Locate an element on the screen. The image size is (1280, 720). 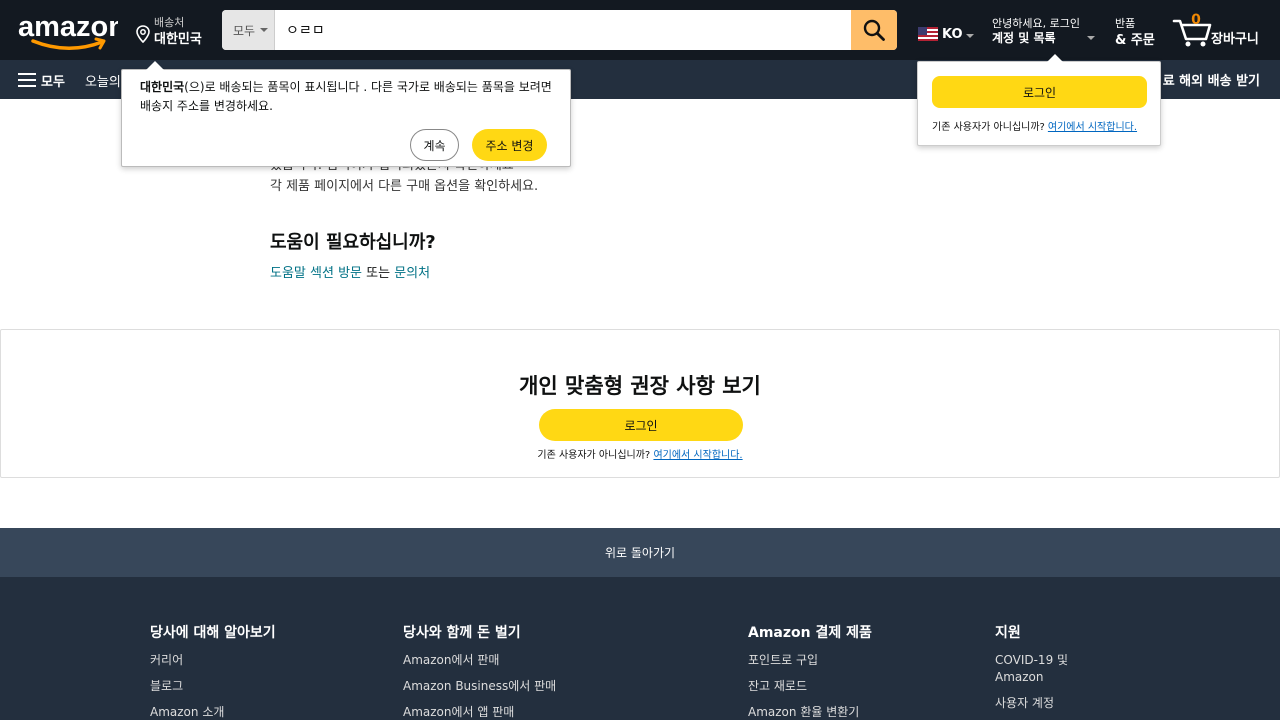
footer-link: 커리어 is located at coordinates (213, 660).